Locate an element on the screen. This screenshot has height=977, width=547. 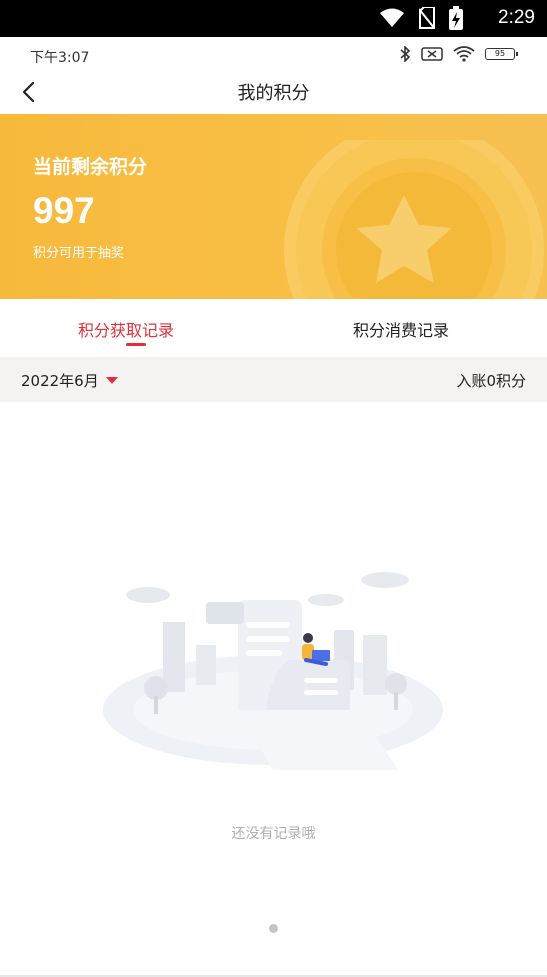
page-indicator-dot is located at coordinates (273, 928).